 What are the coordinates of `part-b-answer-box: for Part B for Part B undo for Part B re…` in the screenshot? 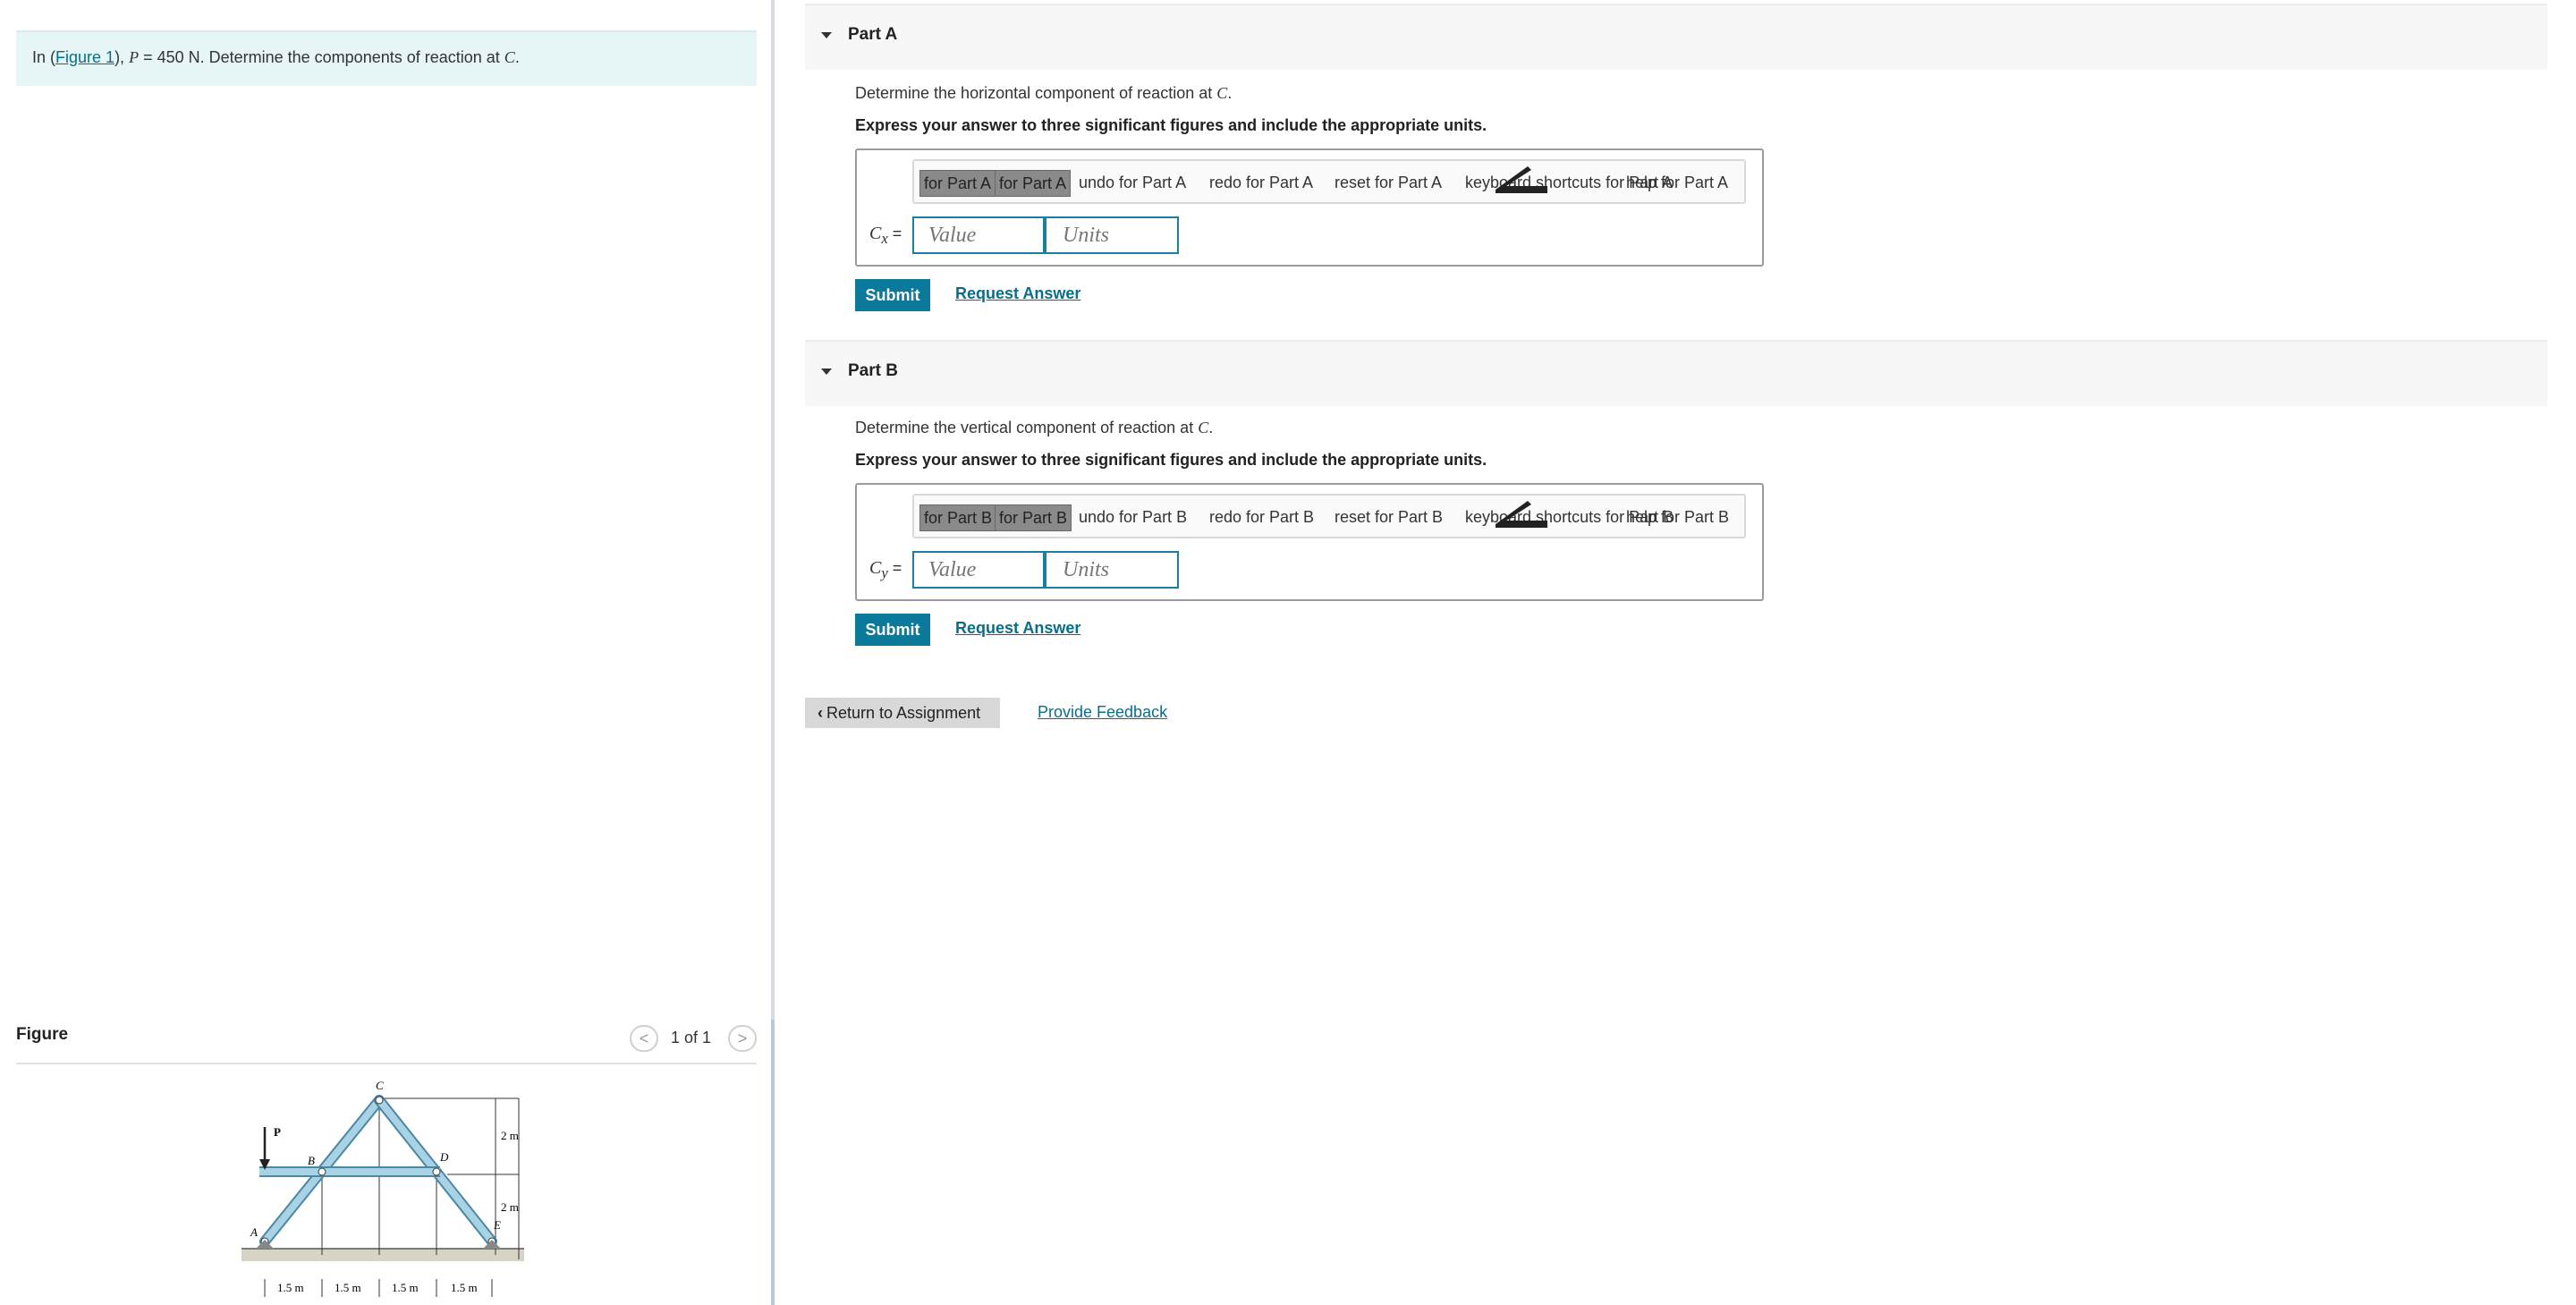 It's located at (1309, 542).